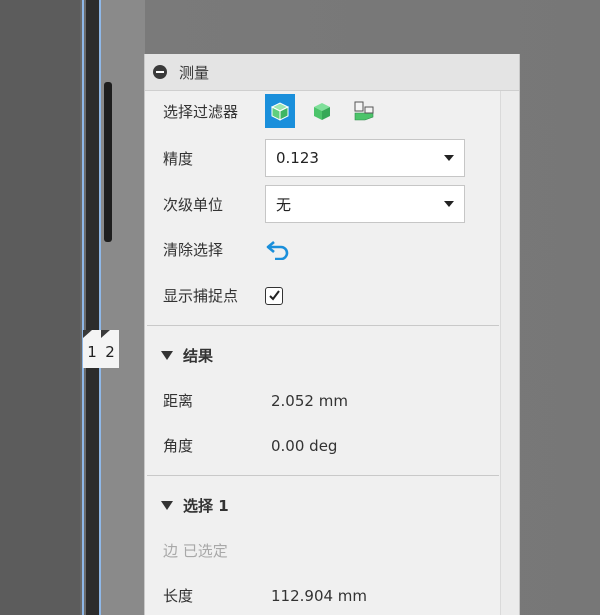 Image resolution: width=600 pixels, height=615 pixels. Describe the element at coordinates (160, 72) in the screenshot. I see `collapse-minus-icon` at that location.